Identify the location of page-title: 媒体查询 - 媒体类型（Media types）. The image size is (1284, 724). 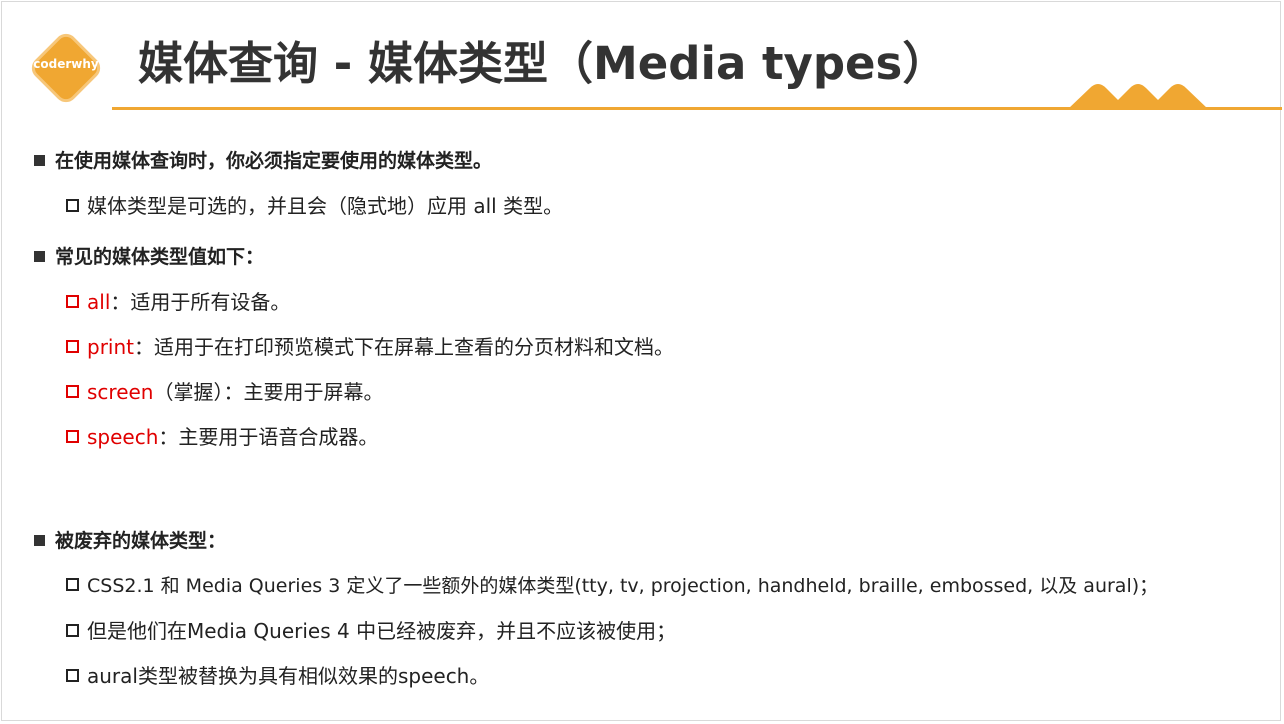
(543, 63).